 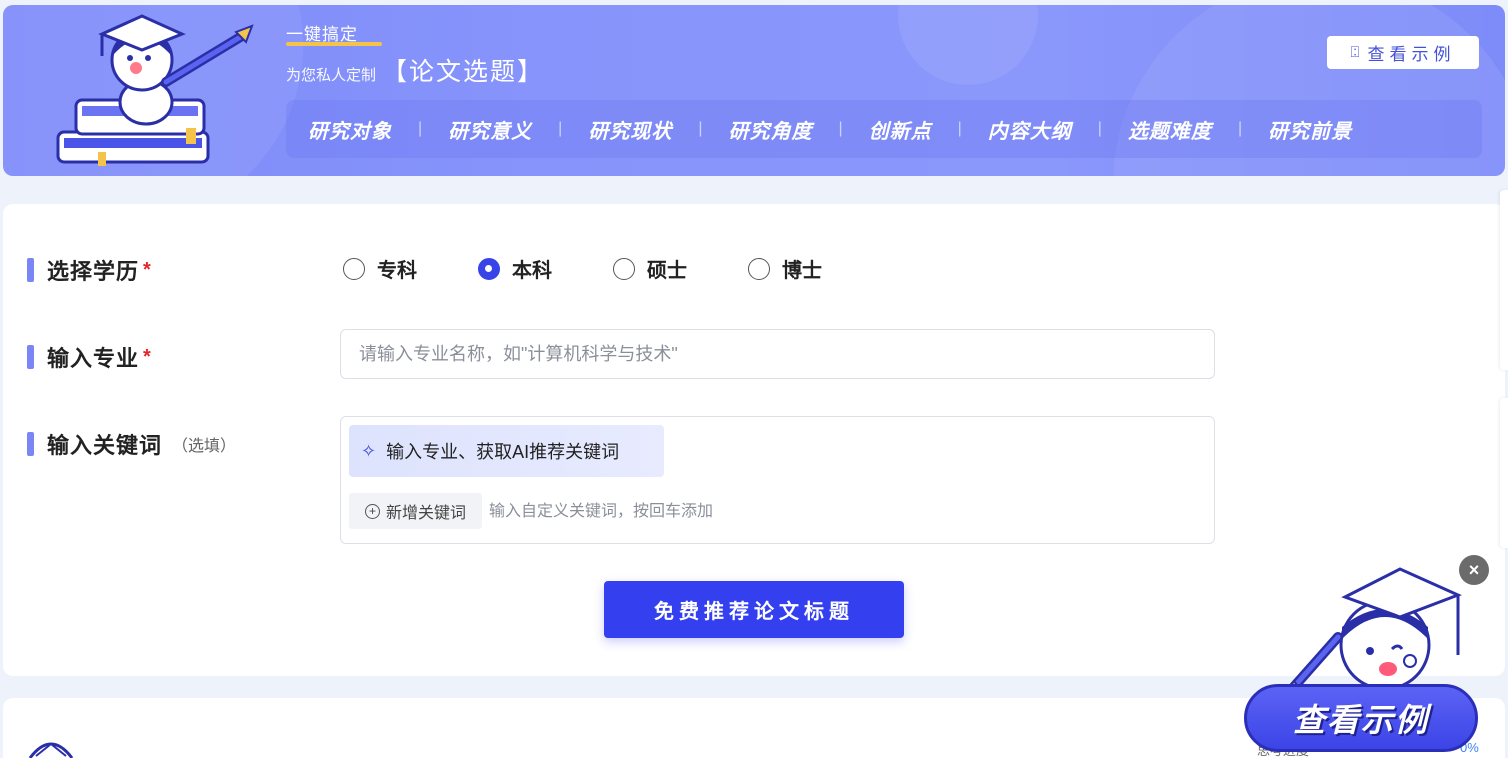 I want to click on radio-option-shuoshi: 硕士, so click(x=680, y=268).